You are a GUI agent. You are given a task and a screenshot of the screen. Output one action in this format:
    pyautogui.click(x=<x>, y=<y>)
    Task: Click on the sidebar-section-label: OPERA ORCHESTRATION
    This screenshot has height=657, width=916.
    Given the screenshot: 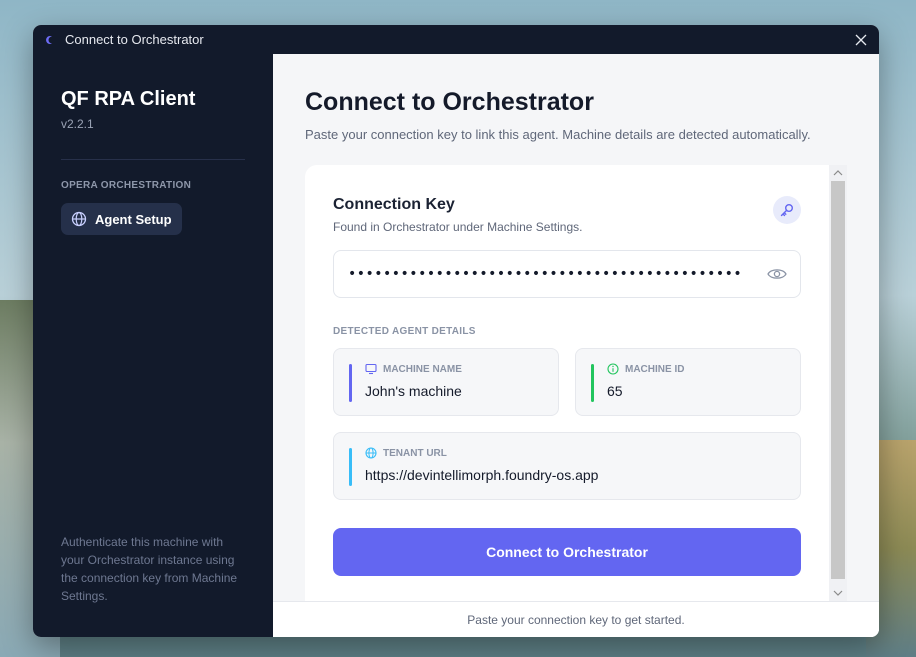 What is the action you would take?
    pyautogui.click(x=126, y=185)
    